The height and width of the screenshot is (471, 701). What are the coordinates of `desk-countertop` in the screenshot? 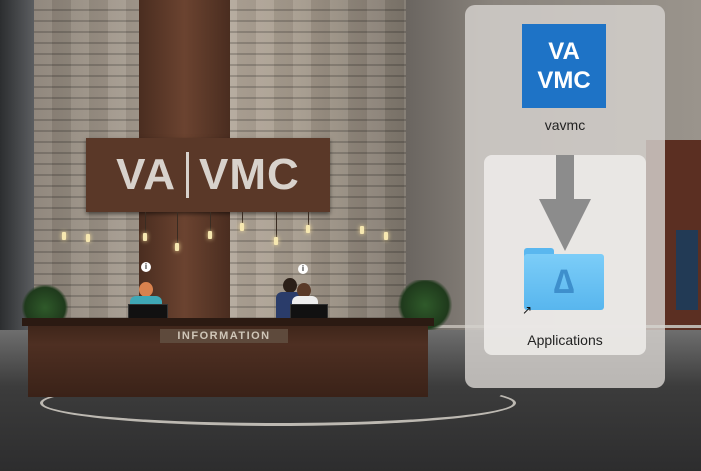 It's located at (228, 322).